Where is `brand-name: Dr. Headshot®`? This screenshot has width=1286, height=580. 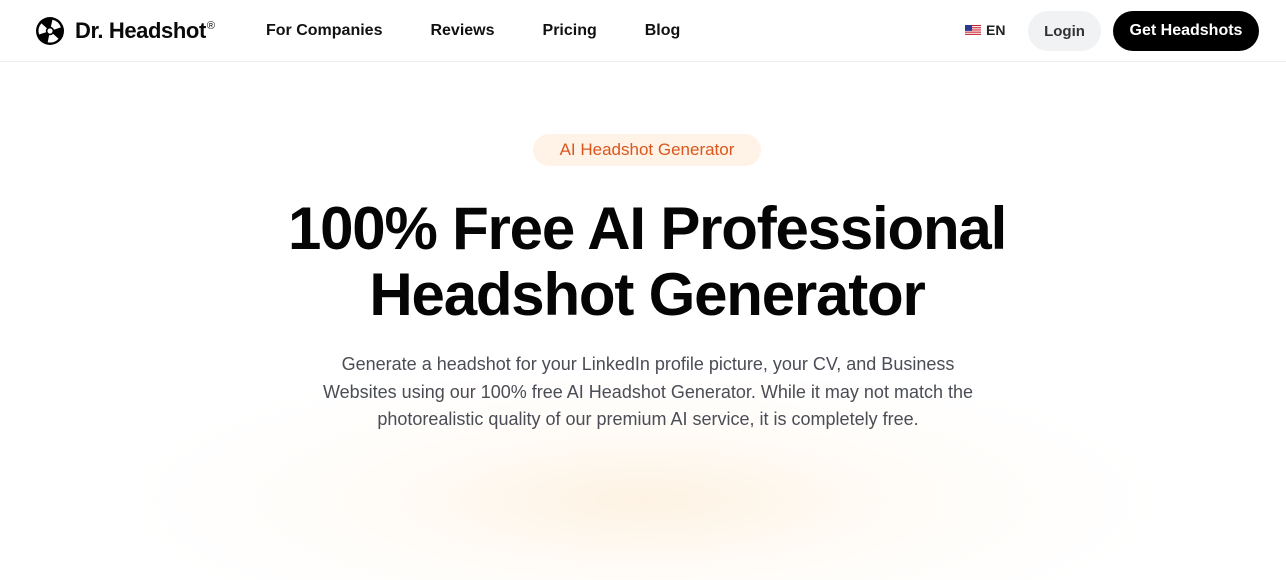
brand-name: Dr. Headshot® is located at coordinates (145, 30).